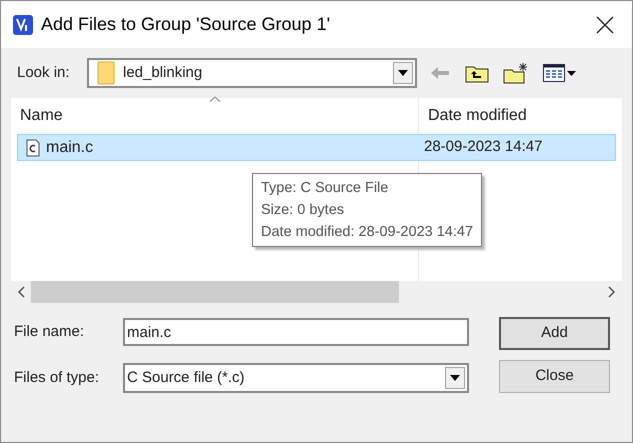 The width and height of the screenshot is (633, 443). What do you see at coordinates (215, 292) in the screenshot?
I see `scrollbar-thumb` at bounding box center [215, 292].